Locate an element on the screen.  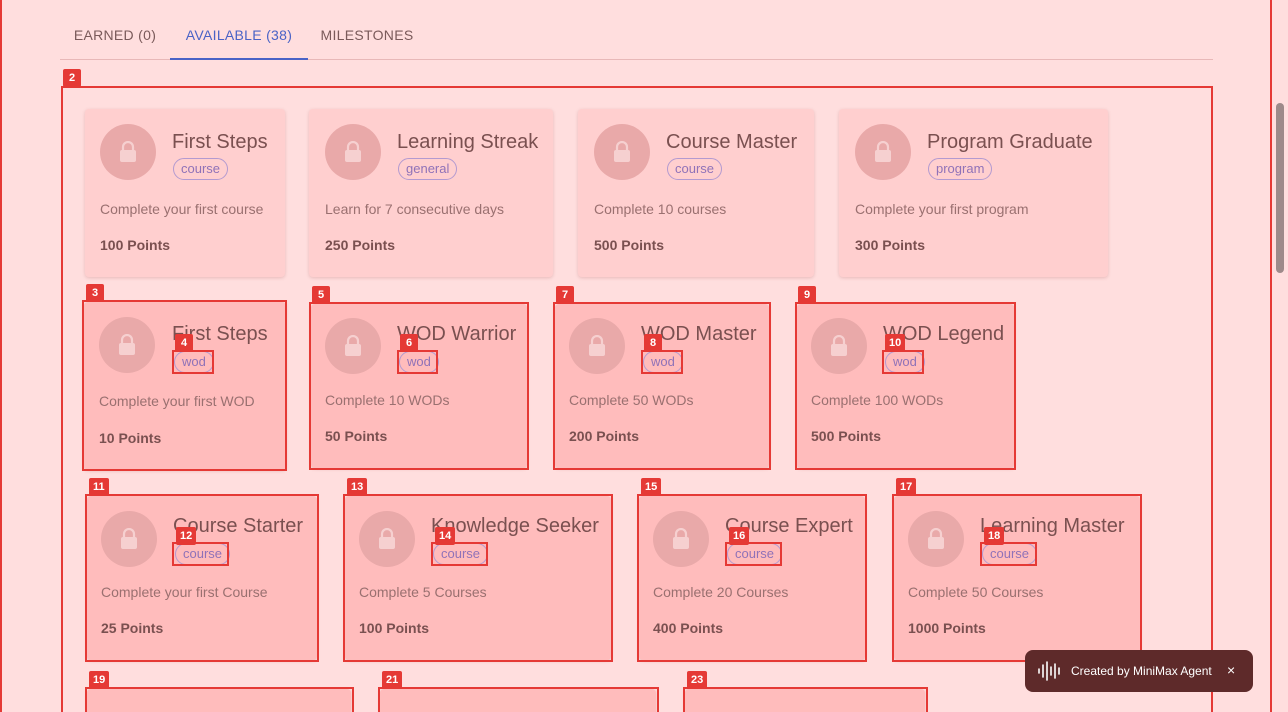
tab-milestones: MILESTONES is located at coordinates (367, 37).